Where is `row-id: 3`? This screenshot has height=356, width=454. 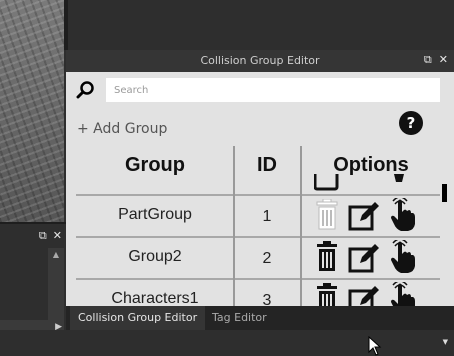 row-id: 3 is located at coordinates (267, 299).